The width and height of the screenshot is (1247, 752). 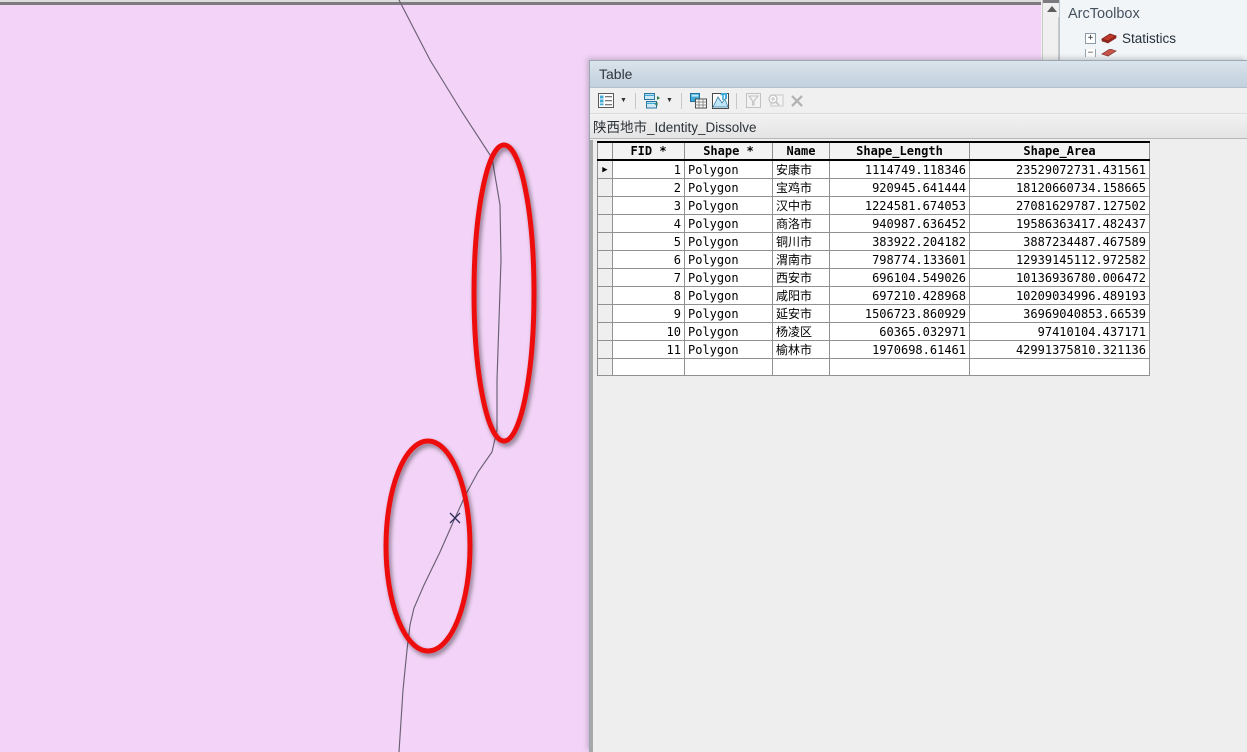 What do you see at coordinates (648, 259) in the screenshot?
I see `cell-fid: 6` at bounding box center [648, 259].